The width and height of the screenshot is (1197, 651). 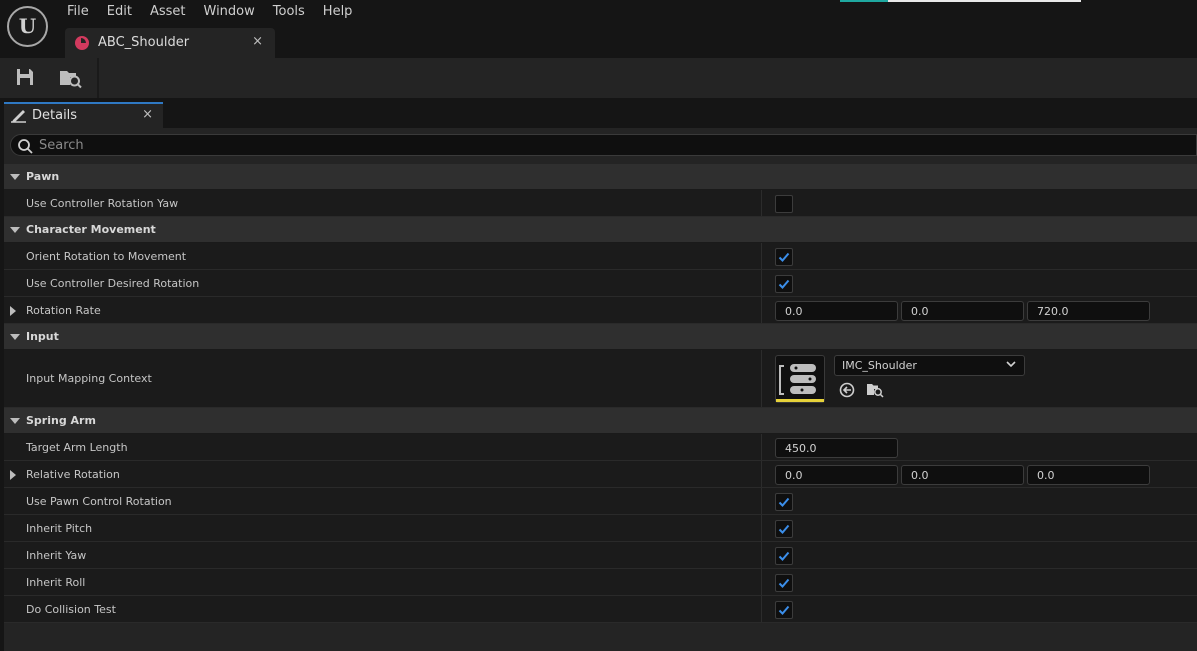 I want to click on details-tab-label: Details, so click(x=55, y=115).